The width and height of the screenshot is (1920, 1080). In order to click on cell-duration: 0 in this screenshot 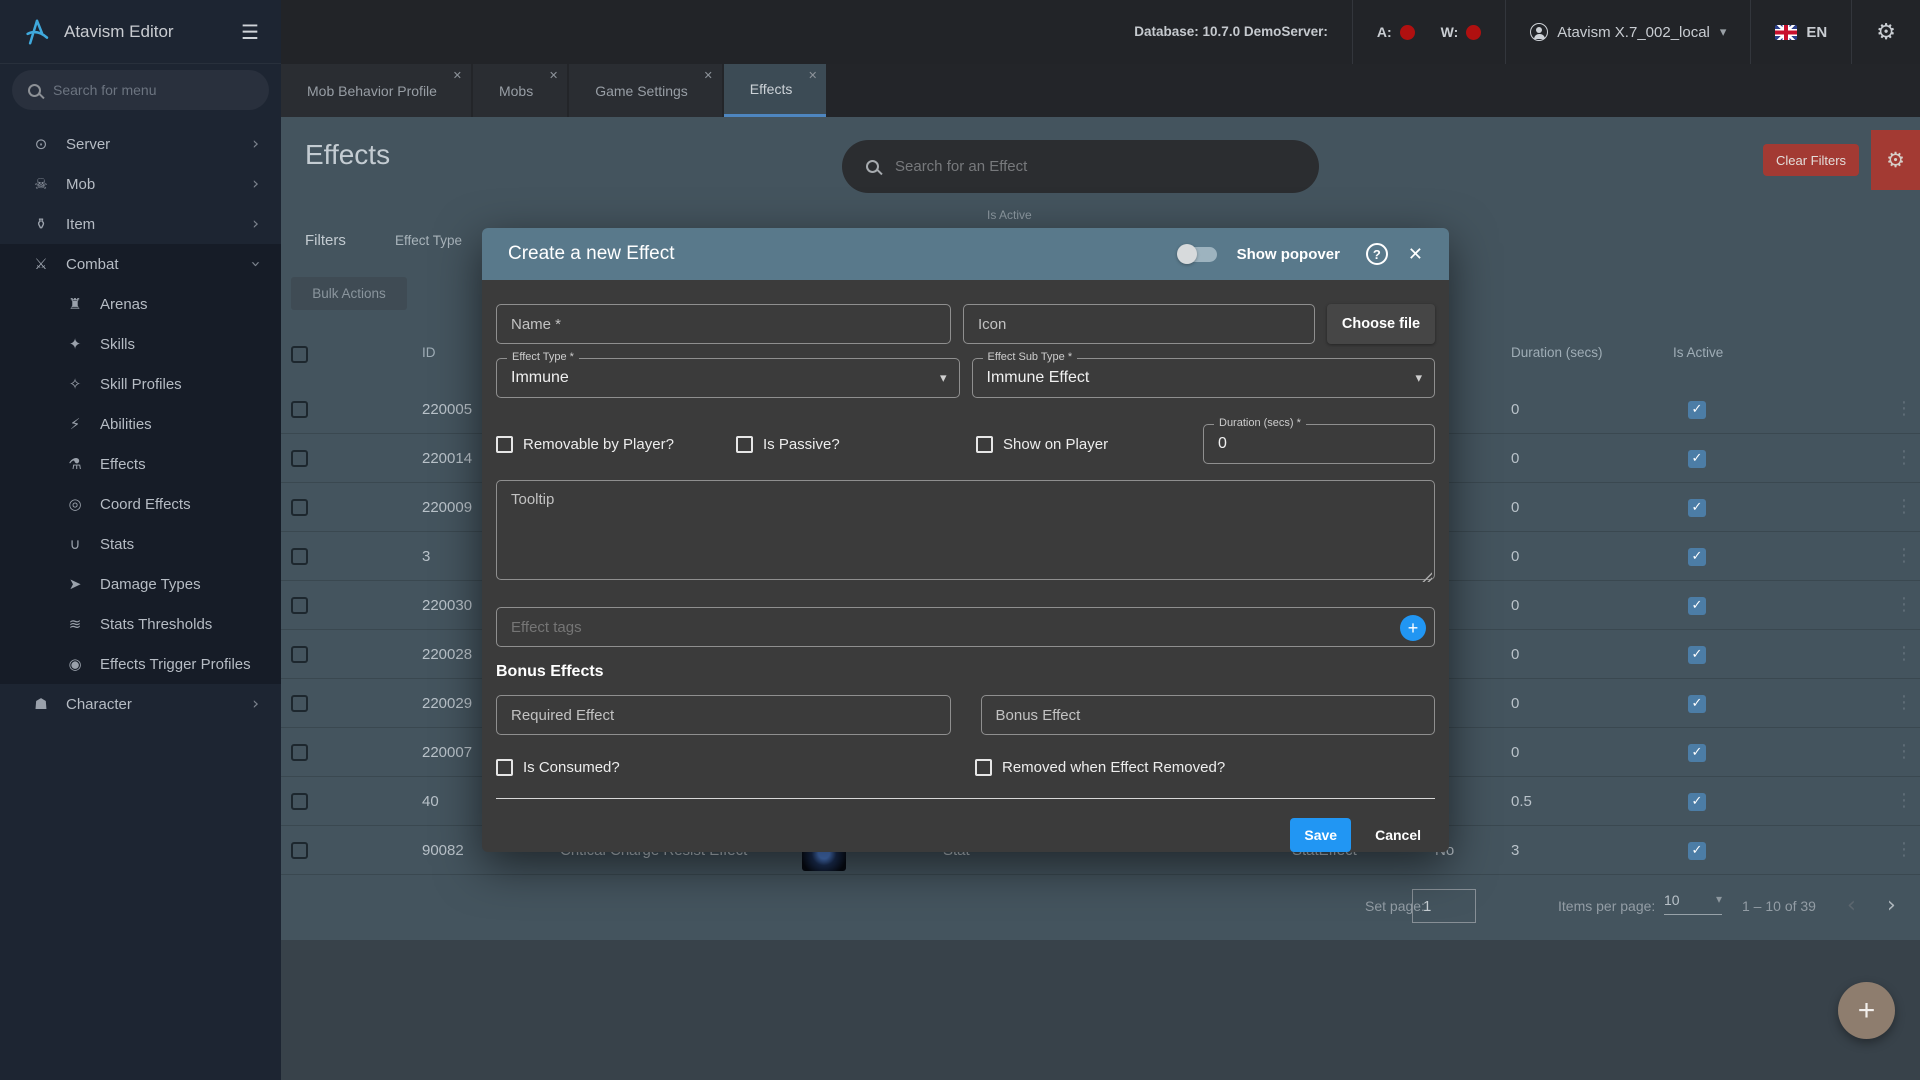, I will do `click(1515, 409)`.